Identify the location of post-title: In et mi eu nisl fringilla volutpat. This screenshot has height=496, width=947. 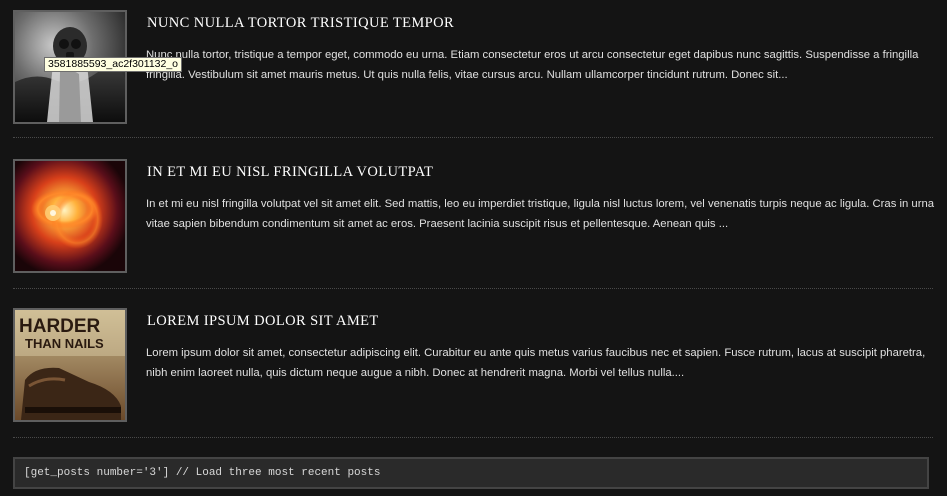
(290, 172).